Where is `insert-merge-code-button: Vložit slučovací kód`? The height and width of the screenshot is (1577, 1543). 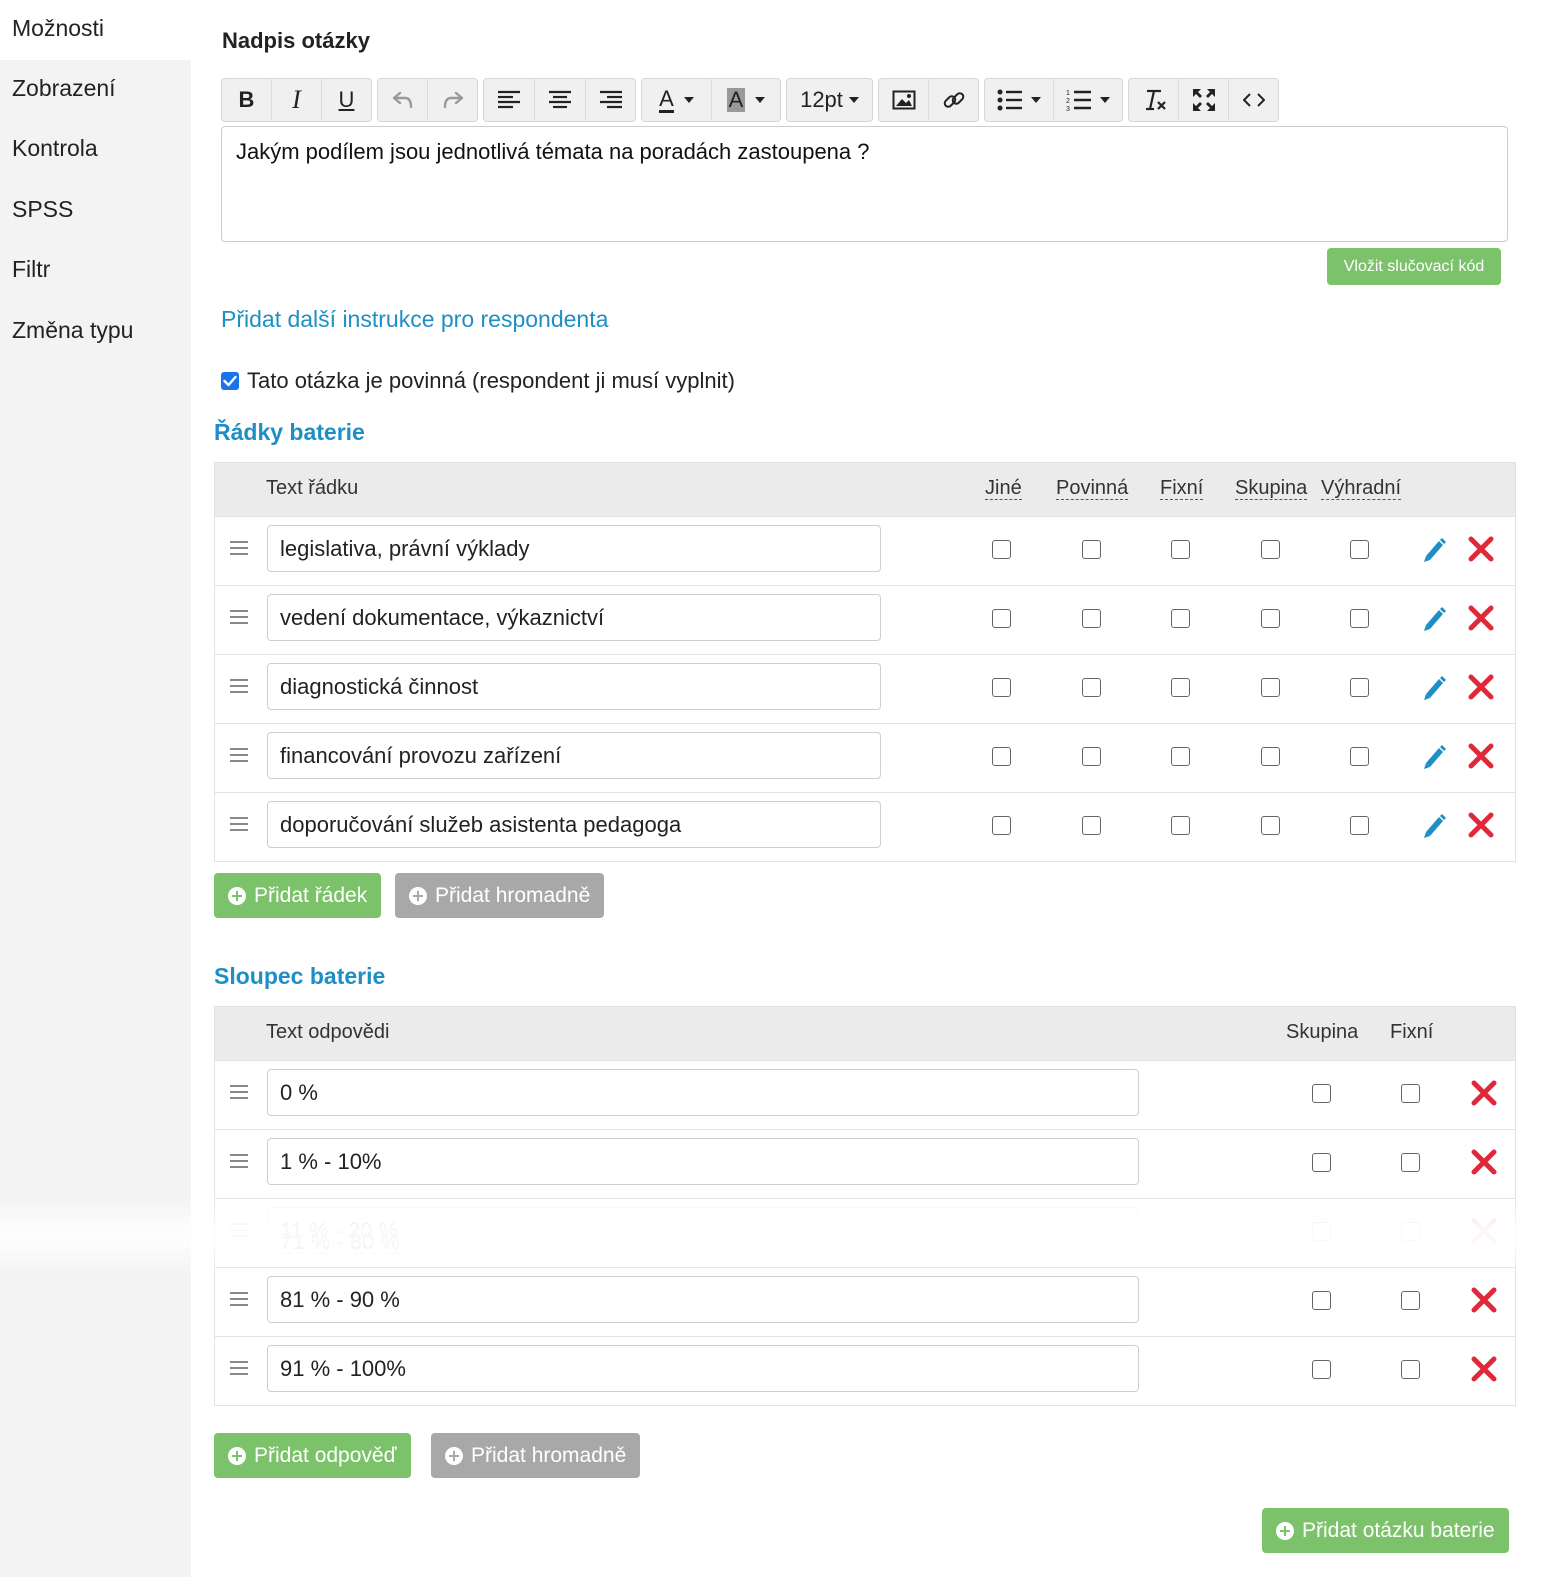
insert-merge-code-button: Vložit slučovací kód is located at coordinates (1414, 266).